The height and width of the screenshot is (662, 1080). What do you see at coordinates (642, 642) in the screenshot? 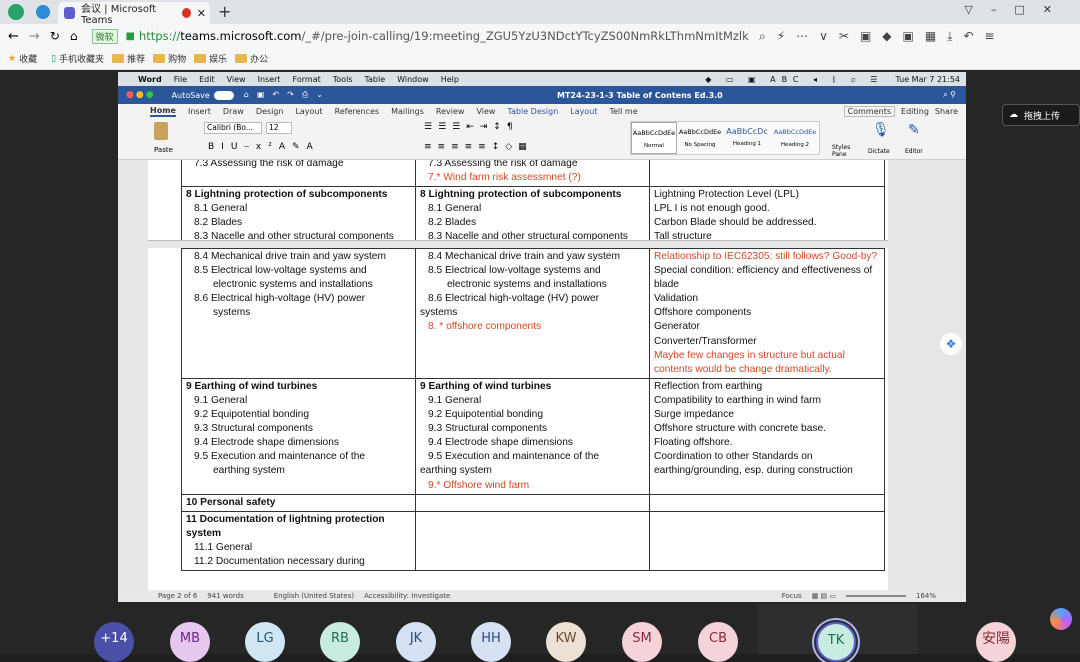
I see `avatar: SM` at bounding box center [642, 642].